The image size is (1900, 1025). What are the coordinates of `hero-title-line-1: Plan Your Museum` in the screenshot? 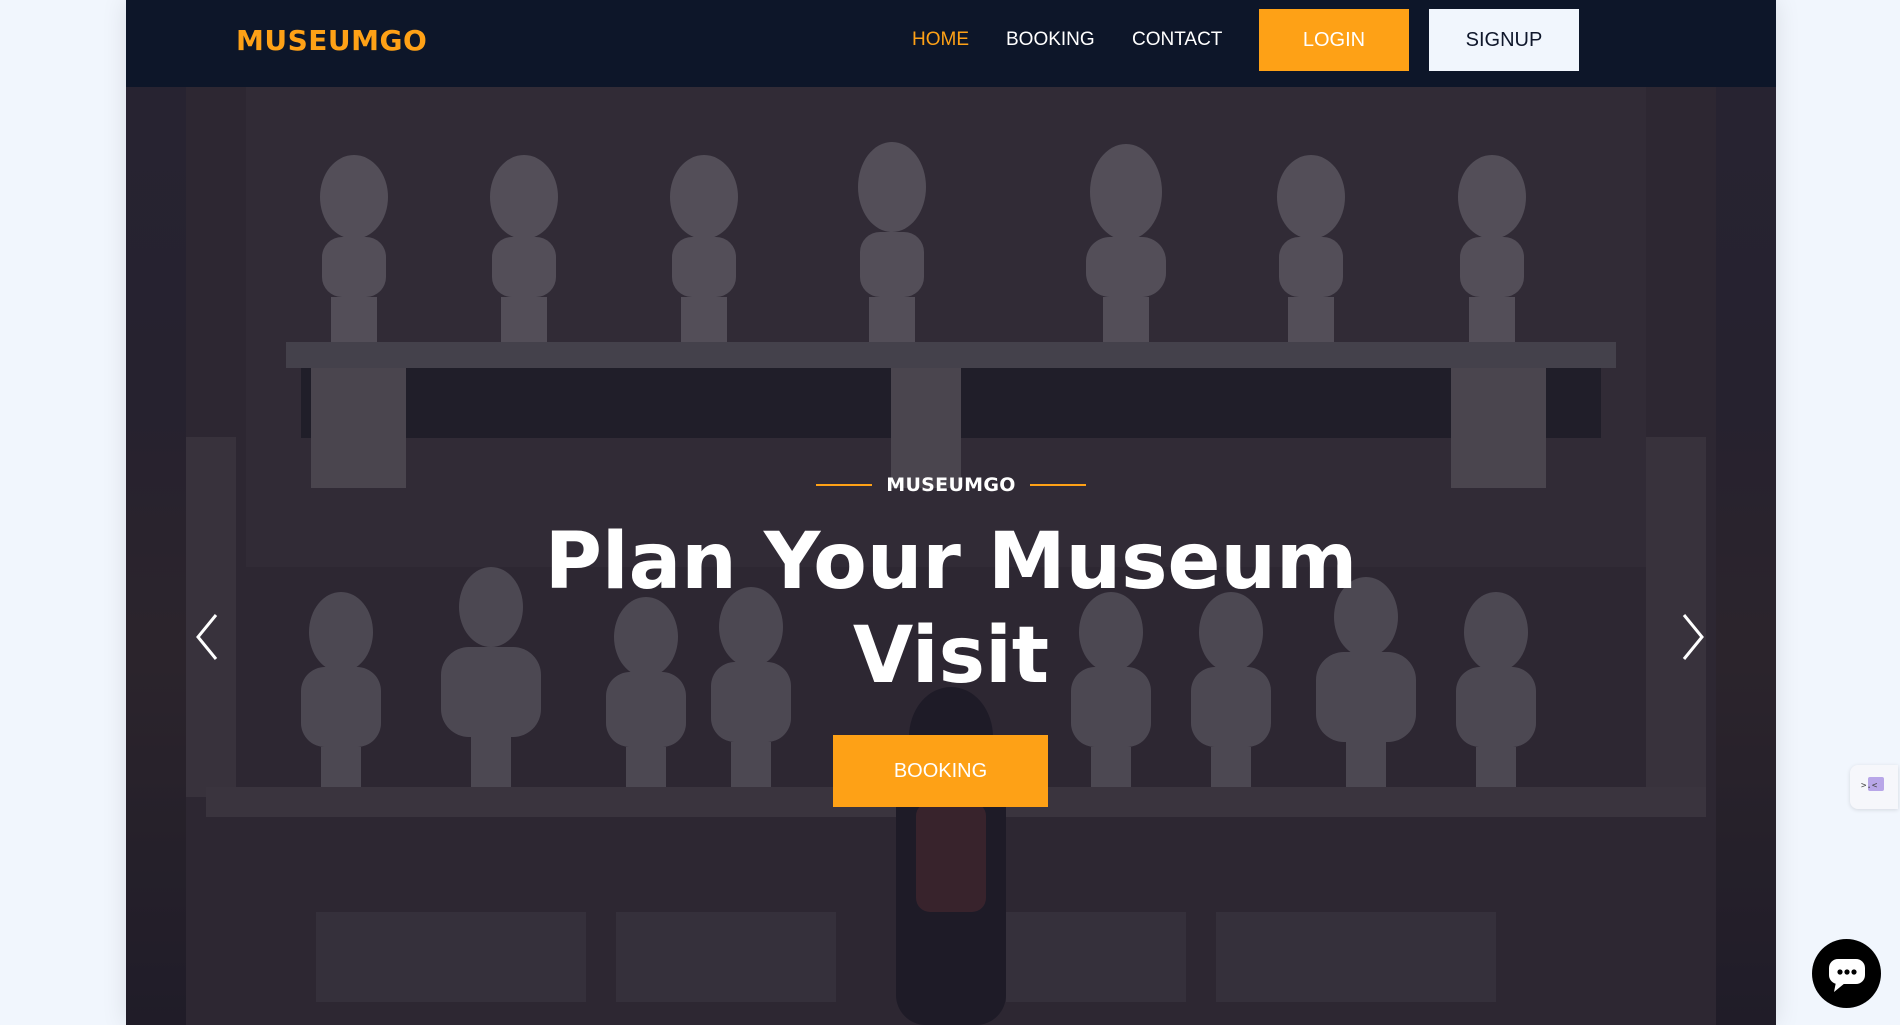 It's located at (951, 562).